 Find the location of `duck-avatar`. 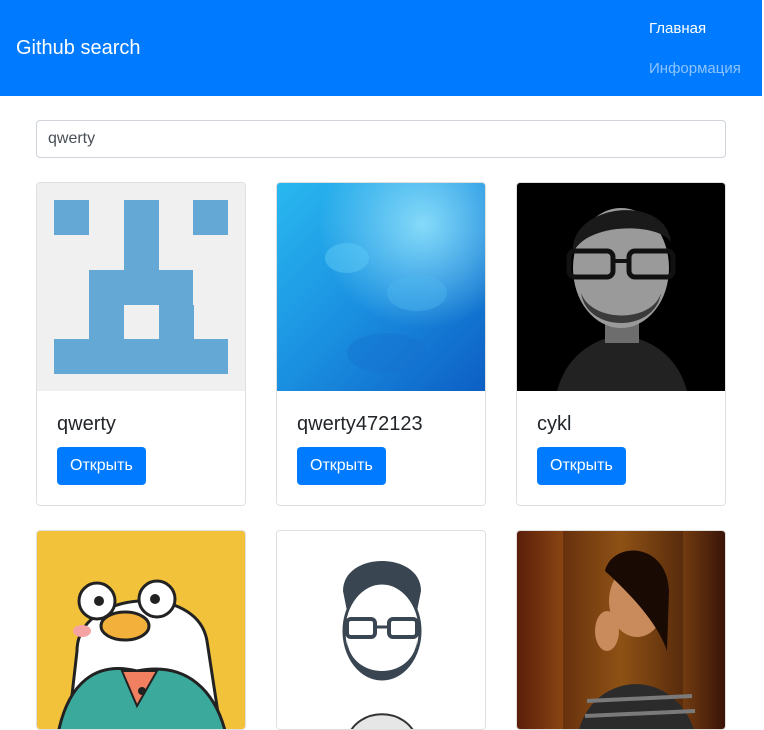

duck-avatar is located at coordinates (141, 630).